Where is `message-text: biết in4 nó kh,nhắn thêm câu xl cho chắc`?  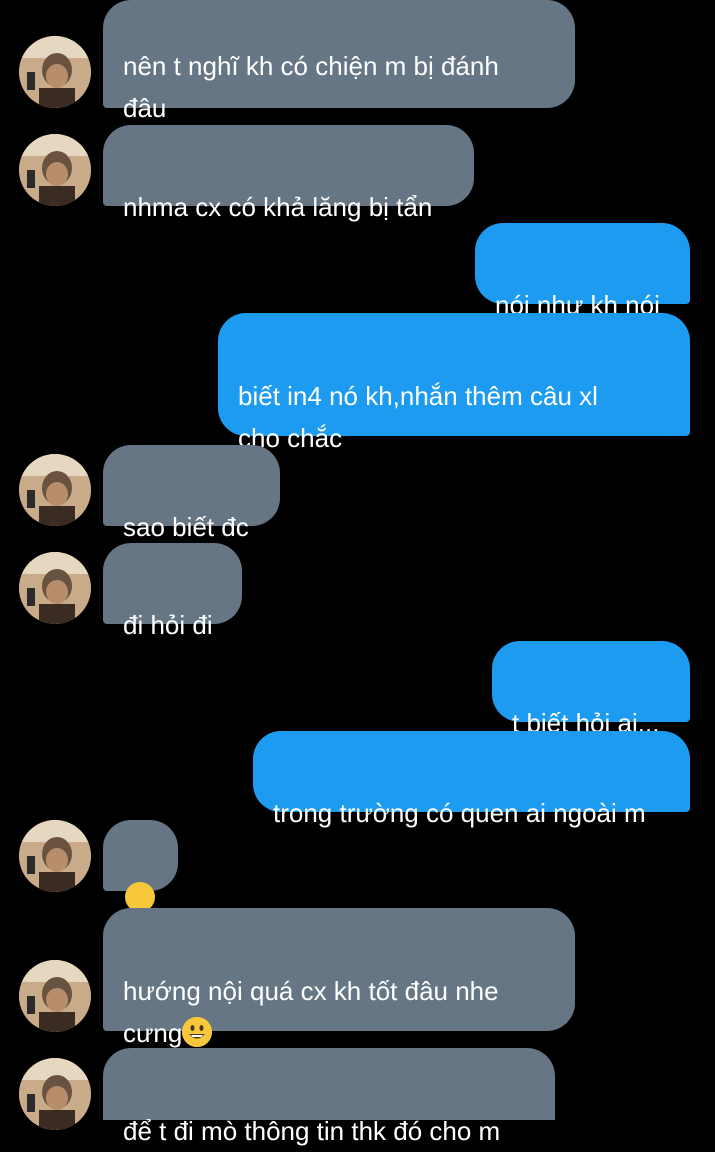
message-text: biết in4 nó kh,nhắn thêm câu xl cho chắc is located at coordinates (418, 417).